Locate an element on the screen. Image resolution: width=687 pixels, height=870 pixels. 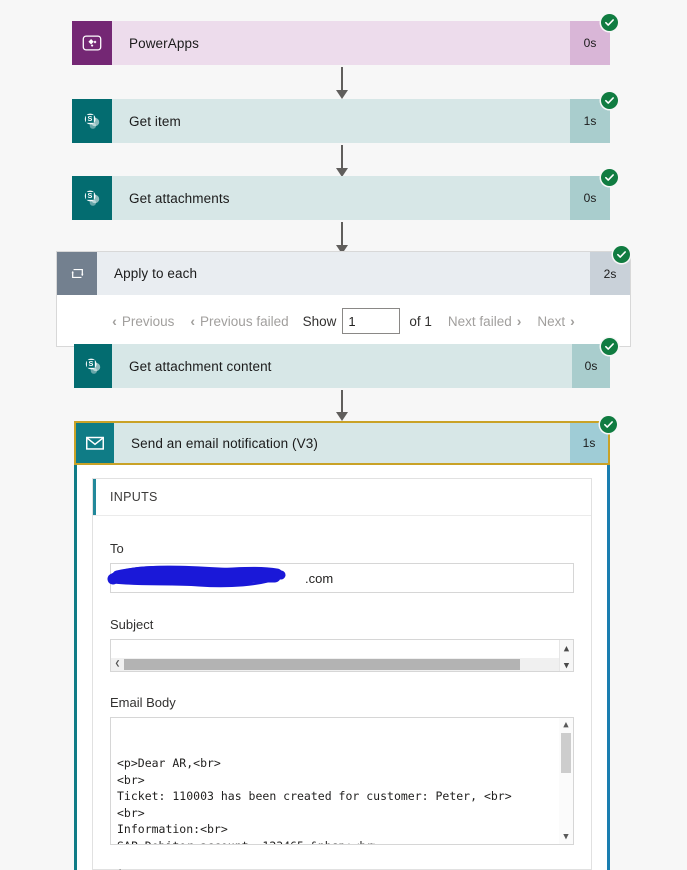
page-number-input is located at coordinates (371, 321).